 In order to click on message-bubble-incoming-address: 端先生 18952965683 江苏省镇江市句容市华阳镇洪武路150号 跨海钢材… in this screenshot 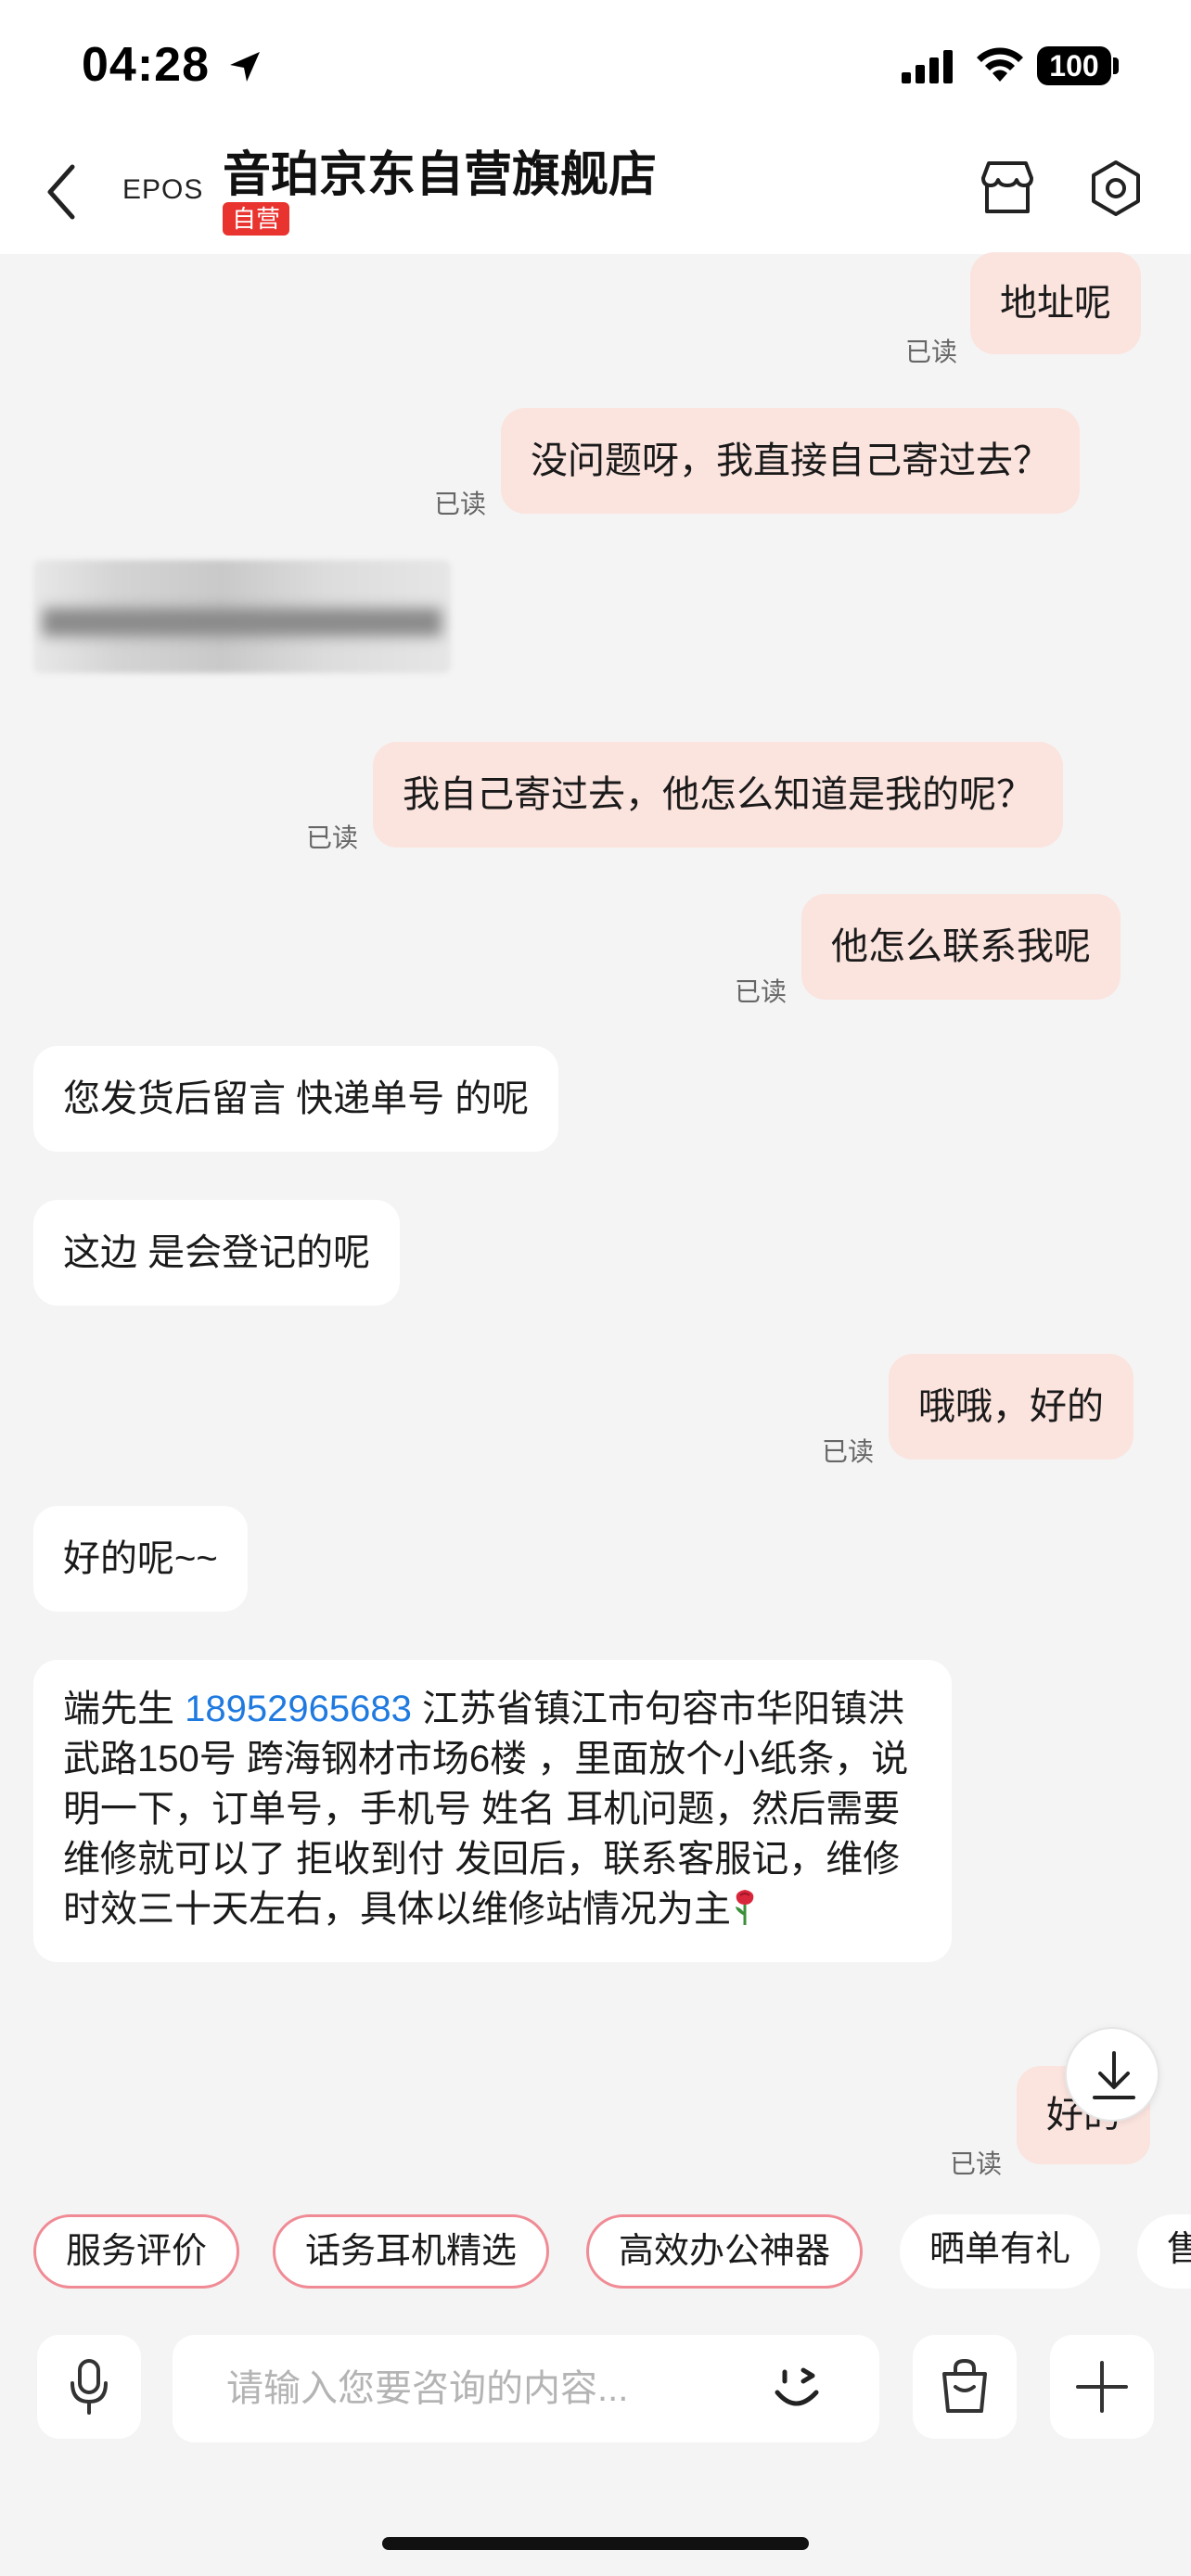, I will do `click(492, 1811)`.